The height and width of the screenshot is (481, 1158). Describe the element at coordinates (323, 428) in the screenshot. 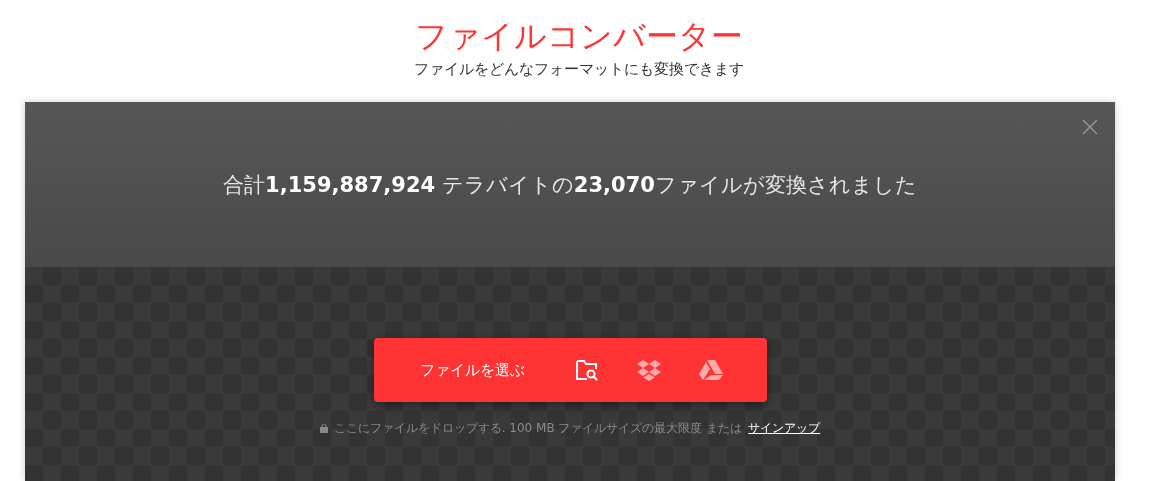

I see `lock-icon` at that location.